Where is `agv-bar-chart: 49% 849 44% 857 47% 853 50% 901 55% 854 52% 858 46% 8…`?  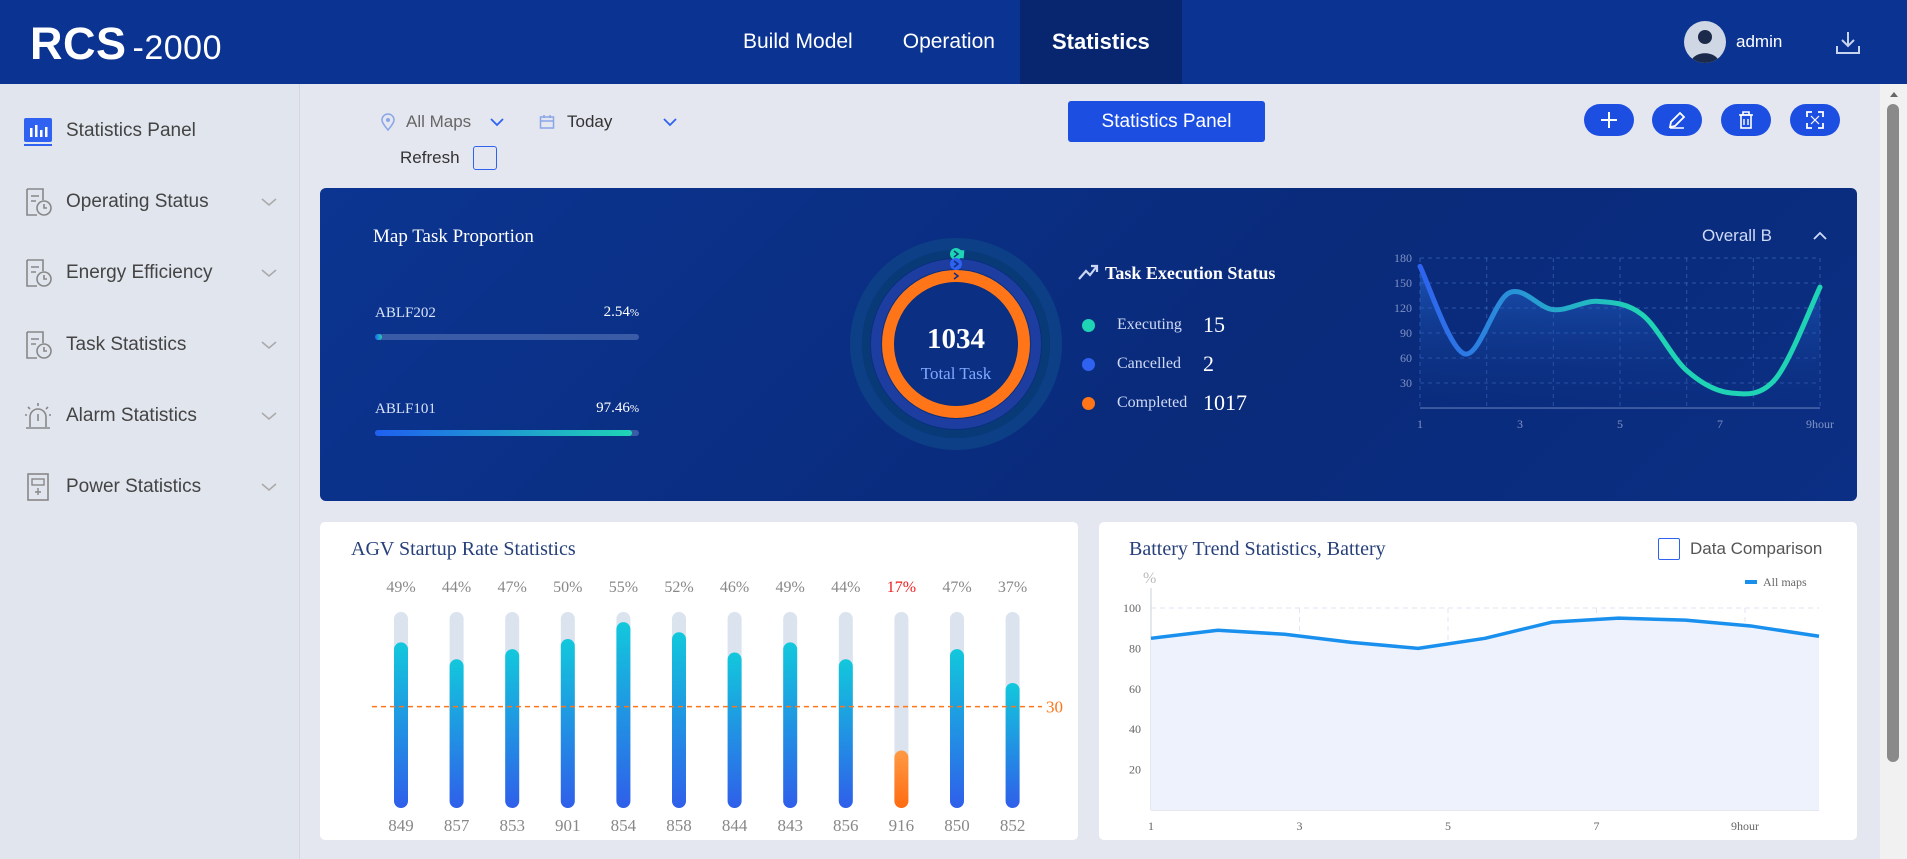
agv-bar-chart: 49% 849 44% 857 47% 853 50% 901 55% 854 52% 858 46% 8… is located at coordinates (717, 707).